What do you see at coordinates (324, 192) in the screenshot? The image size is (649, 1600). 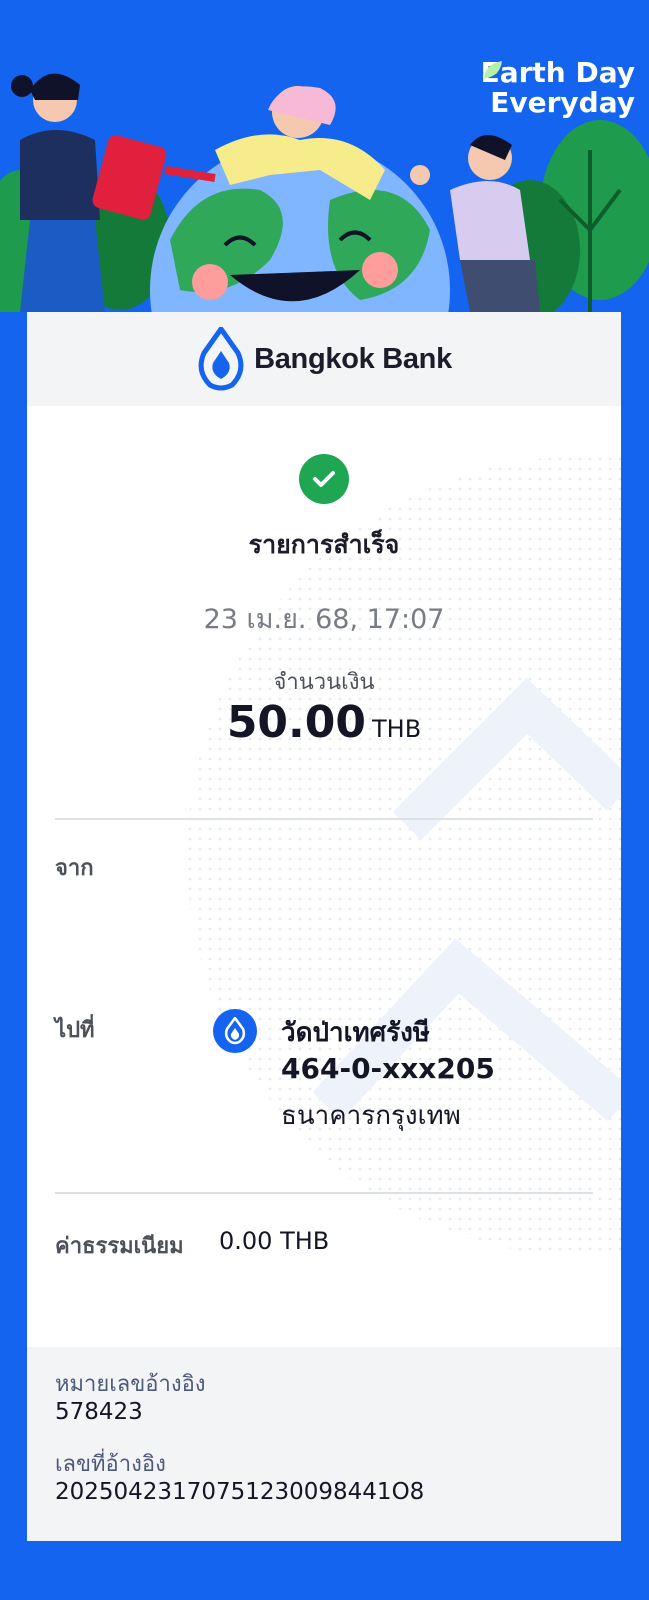 I see `earth-day-illustration` at bounding box center [324, 192].